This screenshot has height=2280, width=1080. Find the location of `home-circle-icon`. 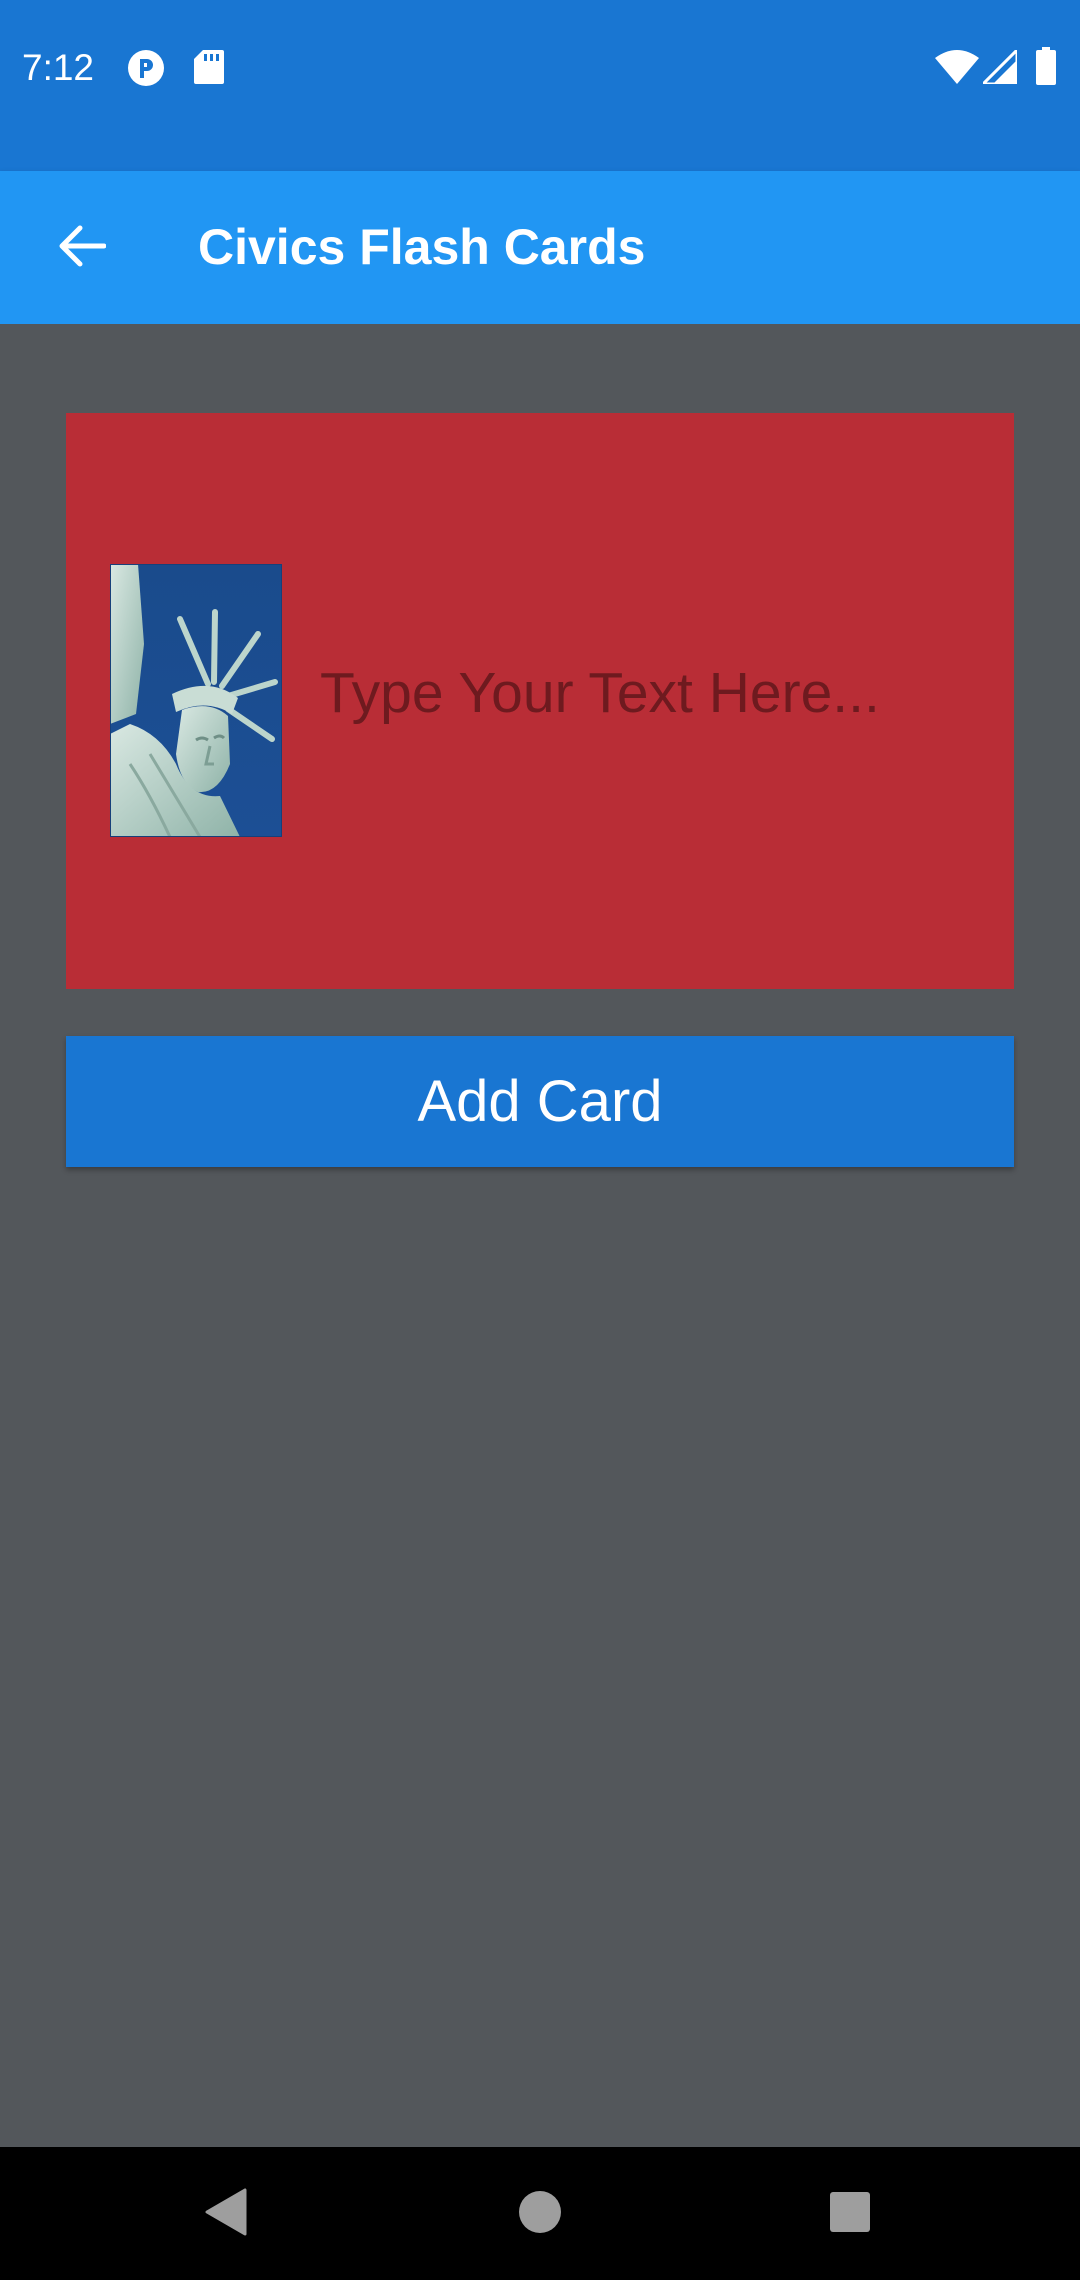

home-circle-icon is located at coordinates (540, 2214).